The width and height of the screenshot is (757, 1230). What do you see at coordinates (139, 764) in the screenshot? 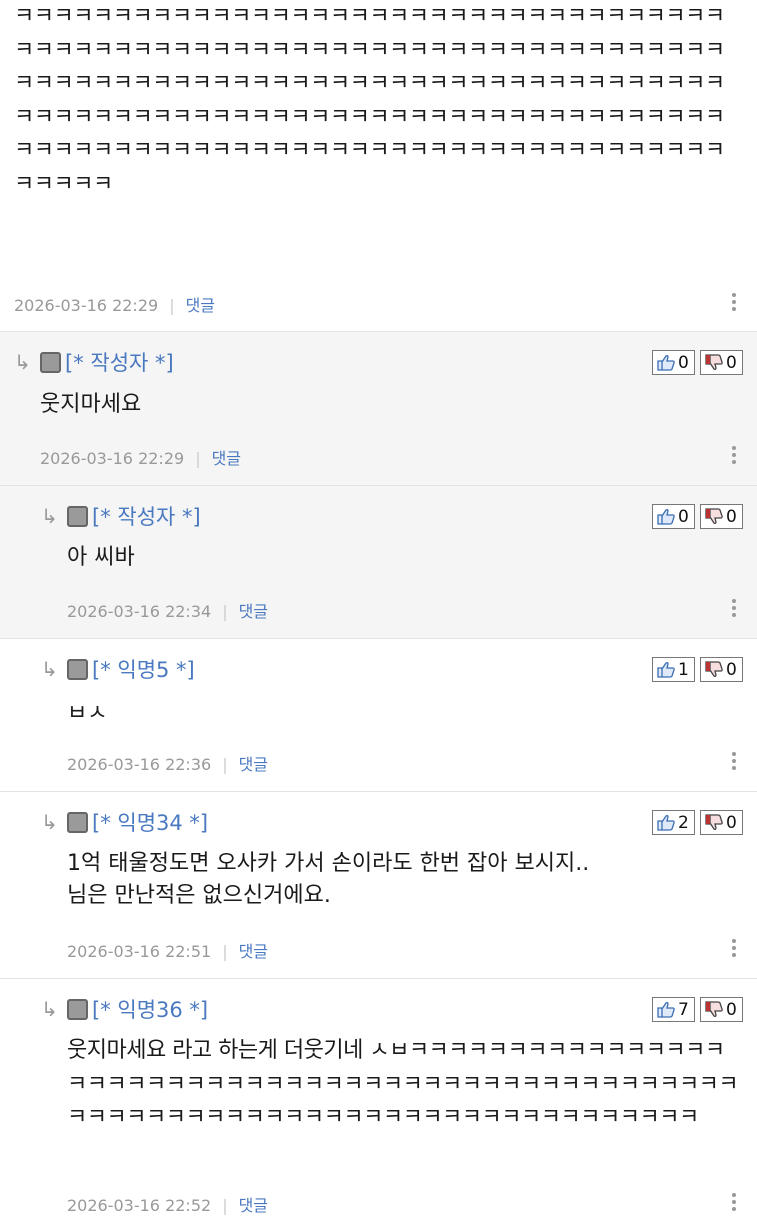
I see `comment-timestamp: 2026-03-16 22:36` at bounding box center [139, 764].